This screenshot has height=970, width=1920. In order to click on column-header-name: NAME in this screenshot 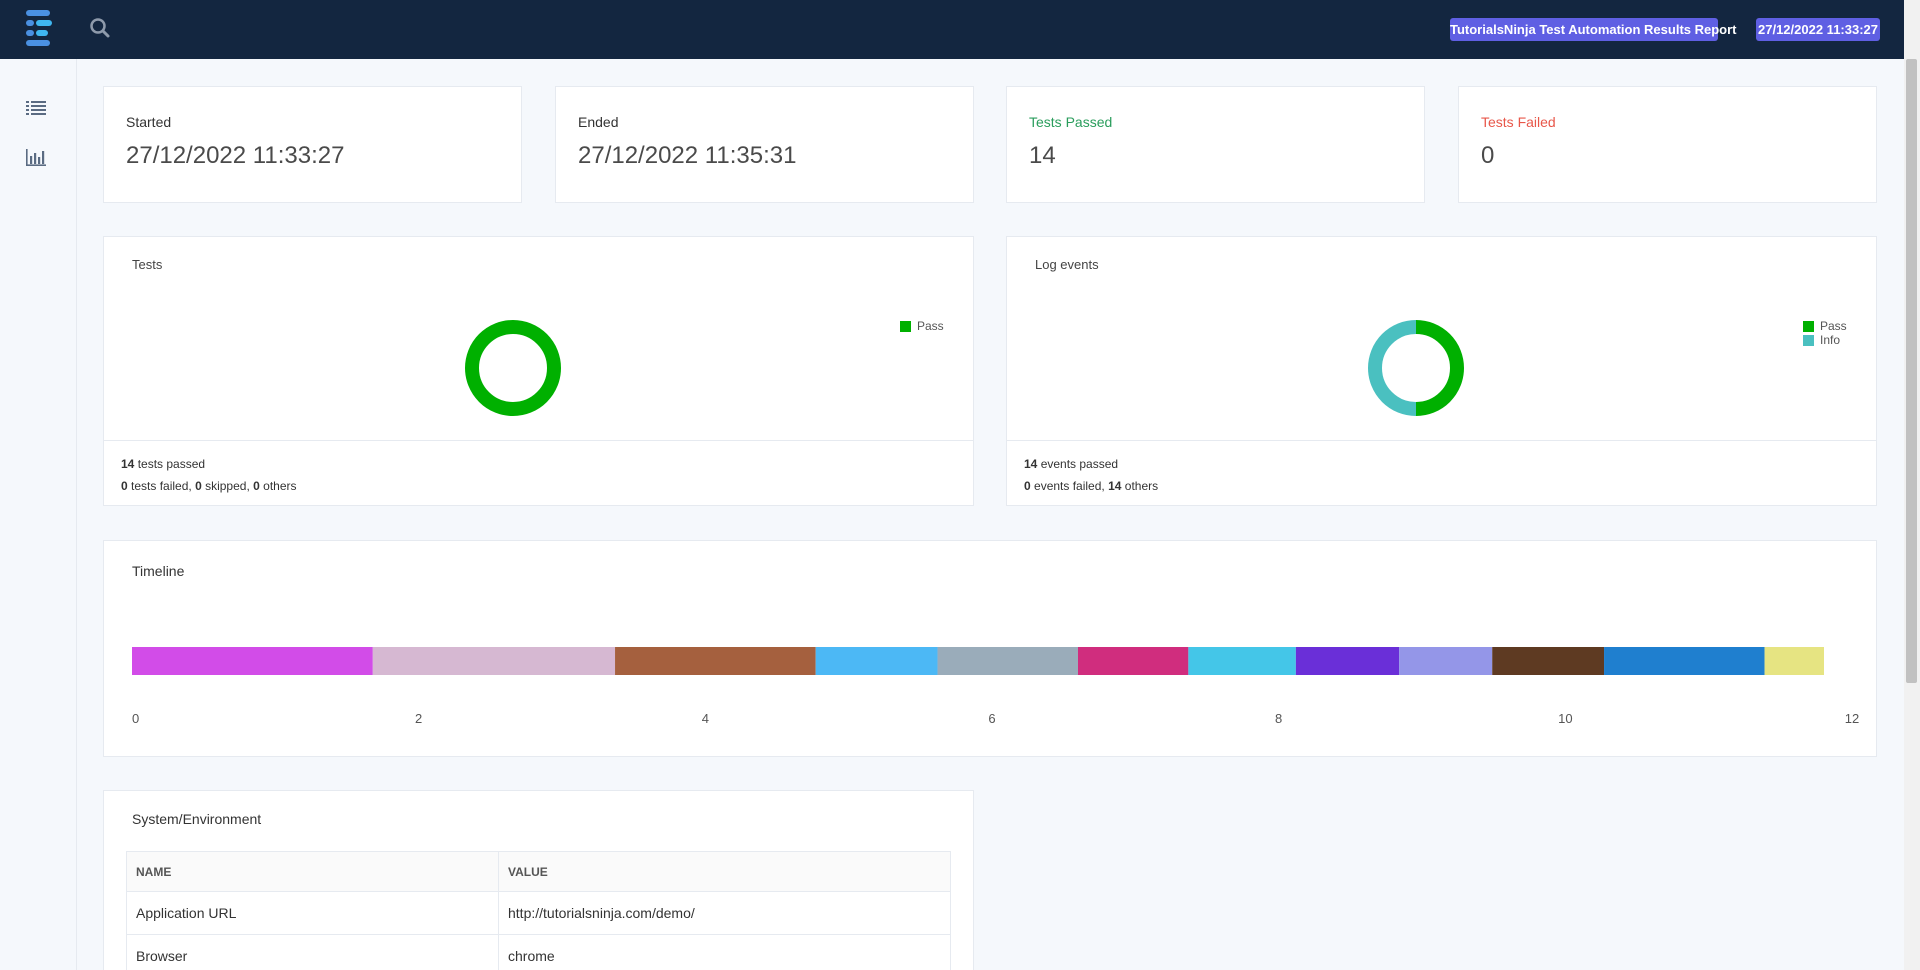, I will do `click(312, 871)`.